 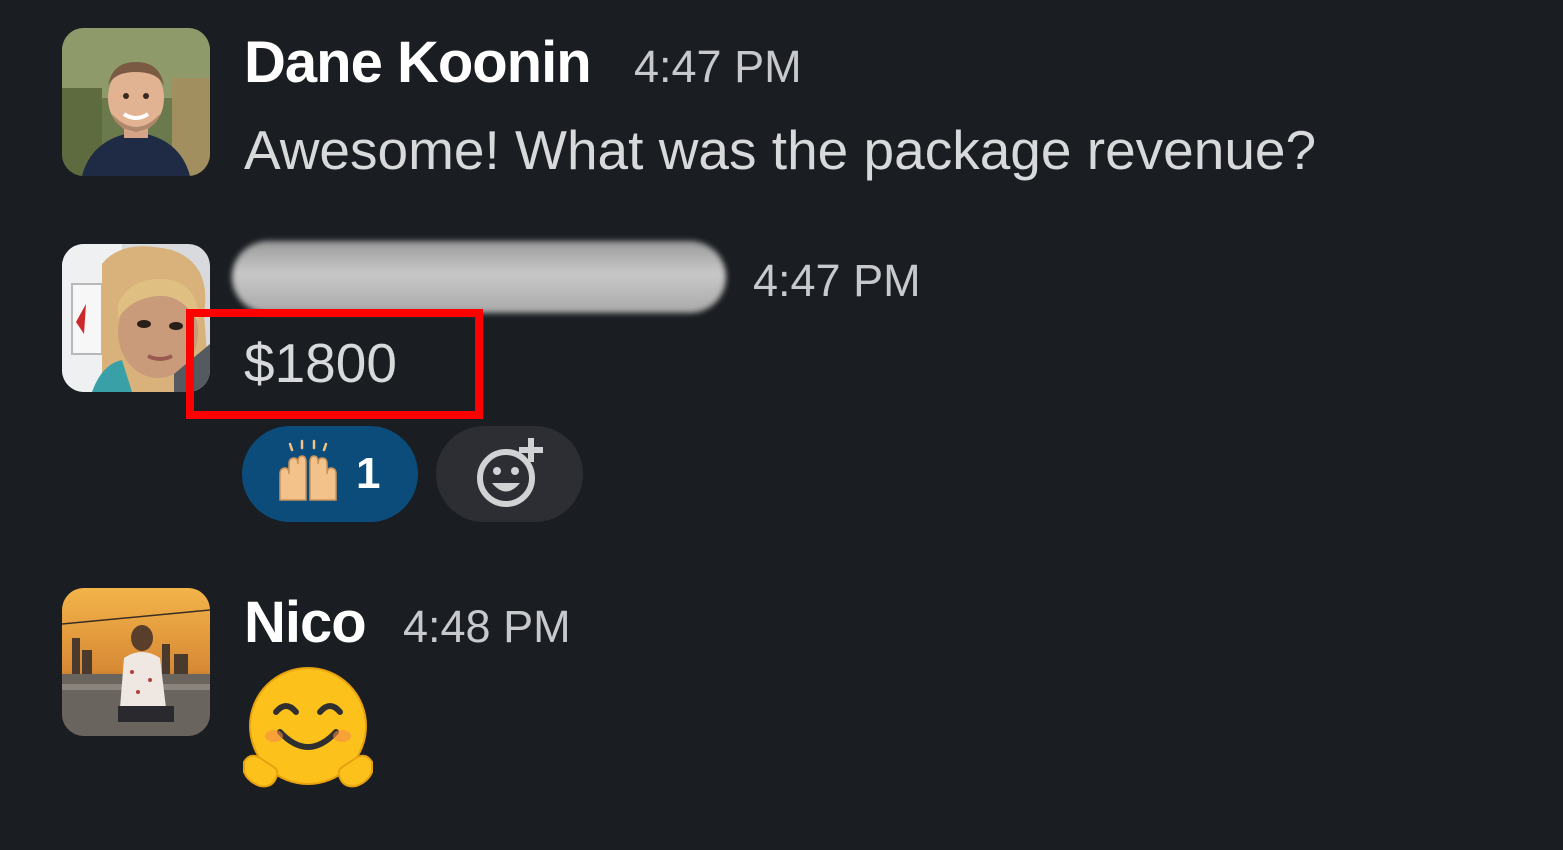 What do you see at coordinates (308, 470) in the screenshot?
I see `raising-hands-icon` at bounding box center [308, 470].